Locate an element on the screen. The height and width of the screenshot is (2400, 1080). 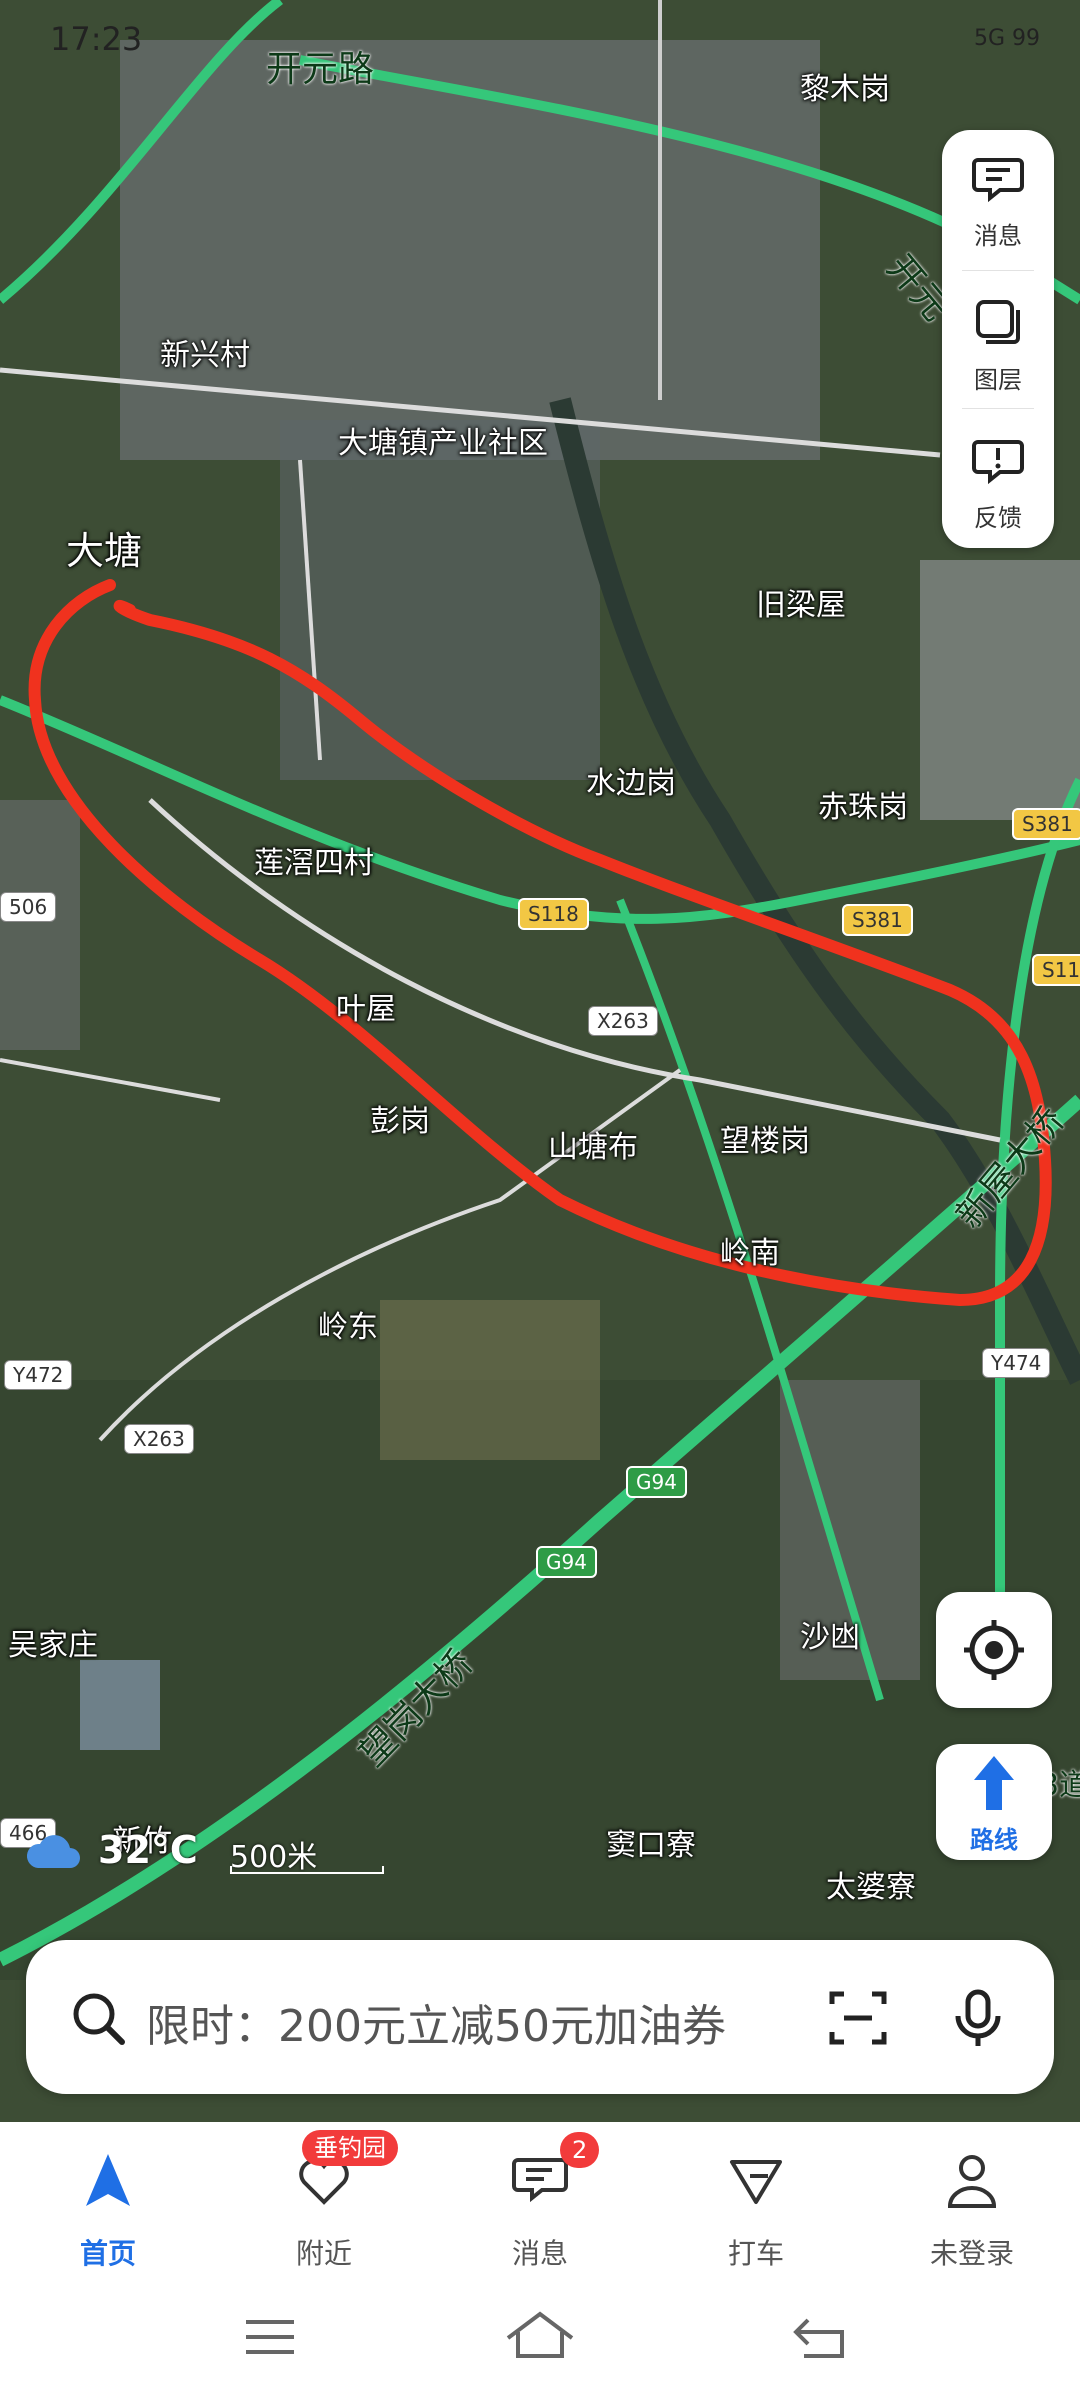
road-shield: Y472 is located at coordinates (38, 1375).